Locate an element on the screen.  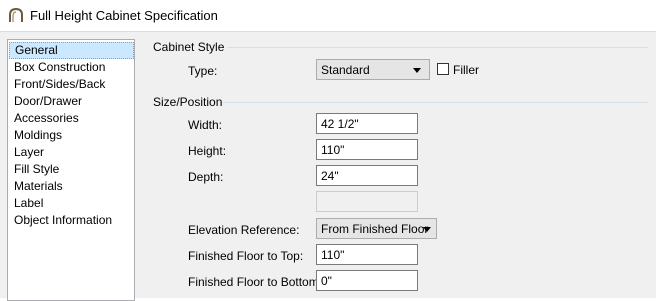
depth-label: Depth: is located at coordinates (206, 177).